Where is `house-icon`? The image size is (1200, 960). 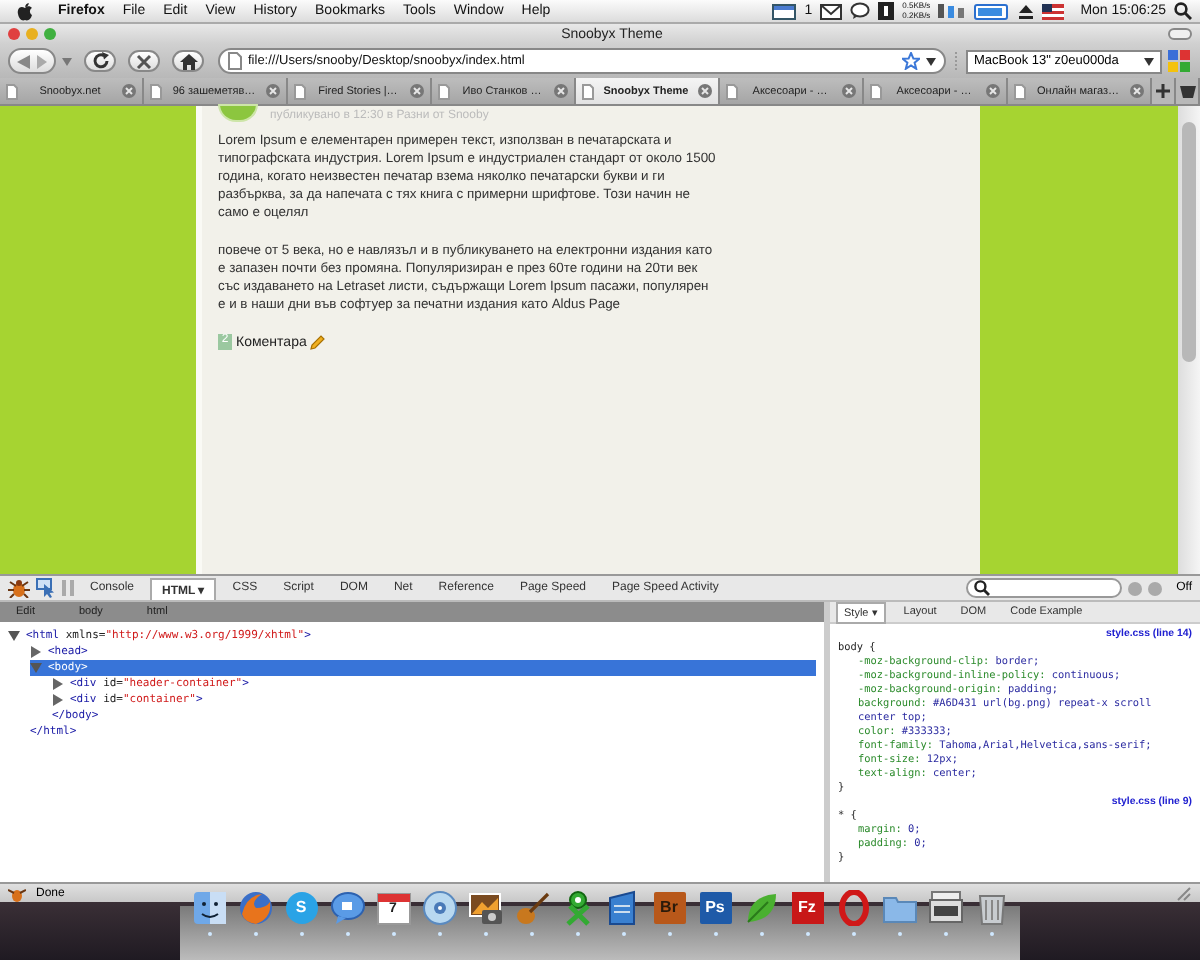 house-icon is located at coordinates (188, 61).